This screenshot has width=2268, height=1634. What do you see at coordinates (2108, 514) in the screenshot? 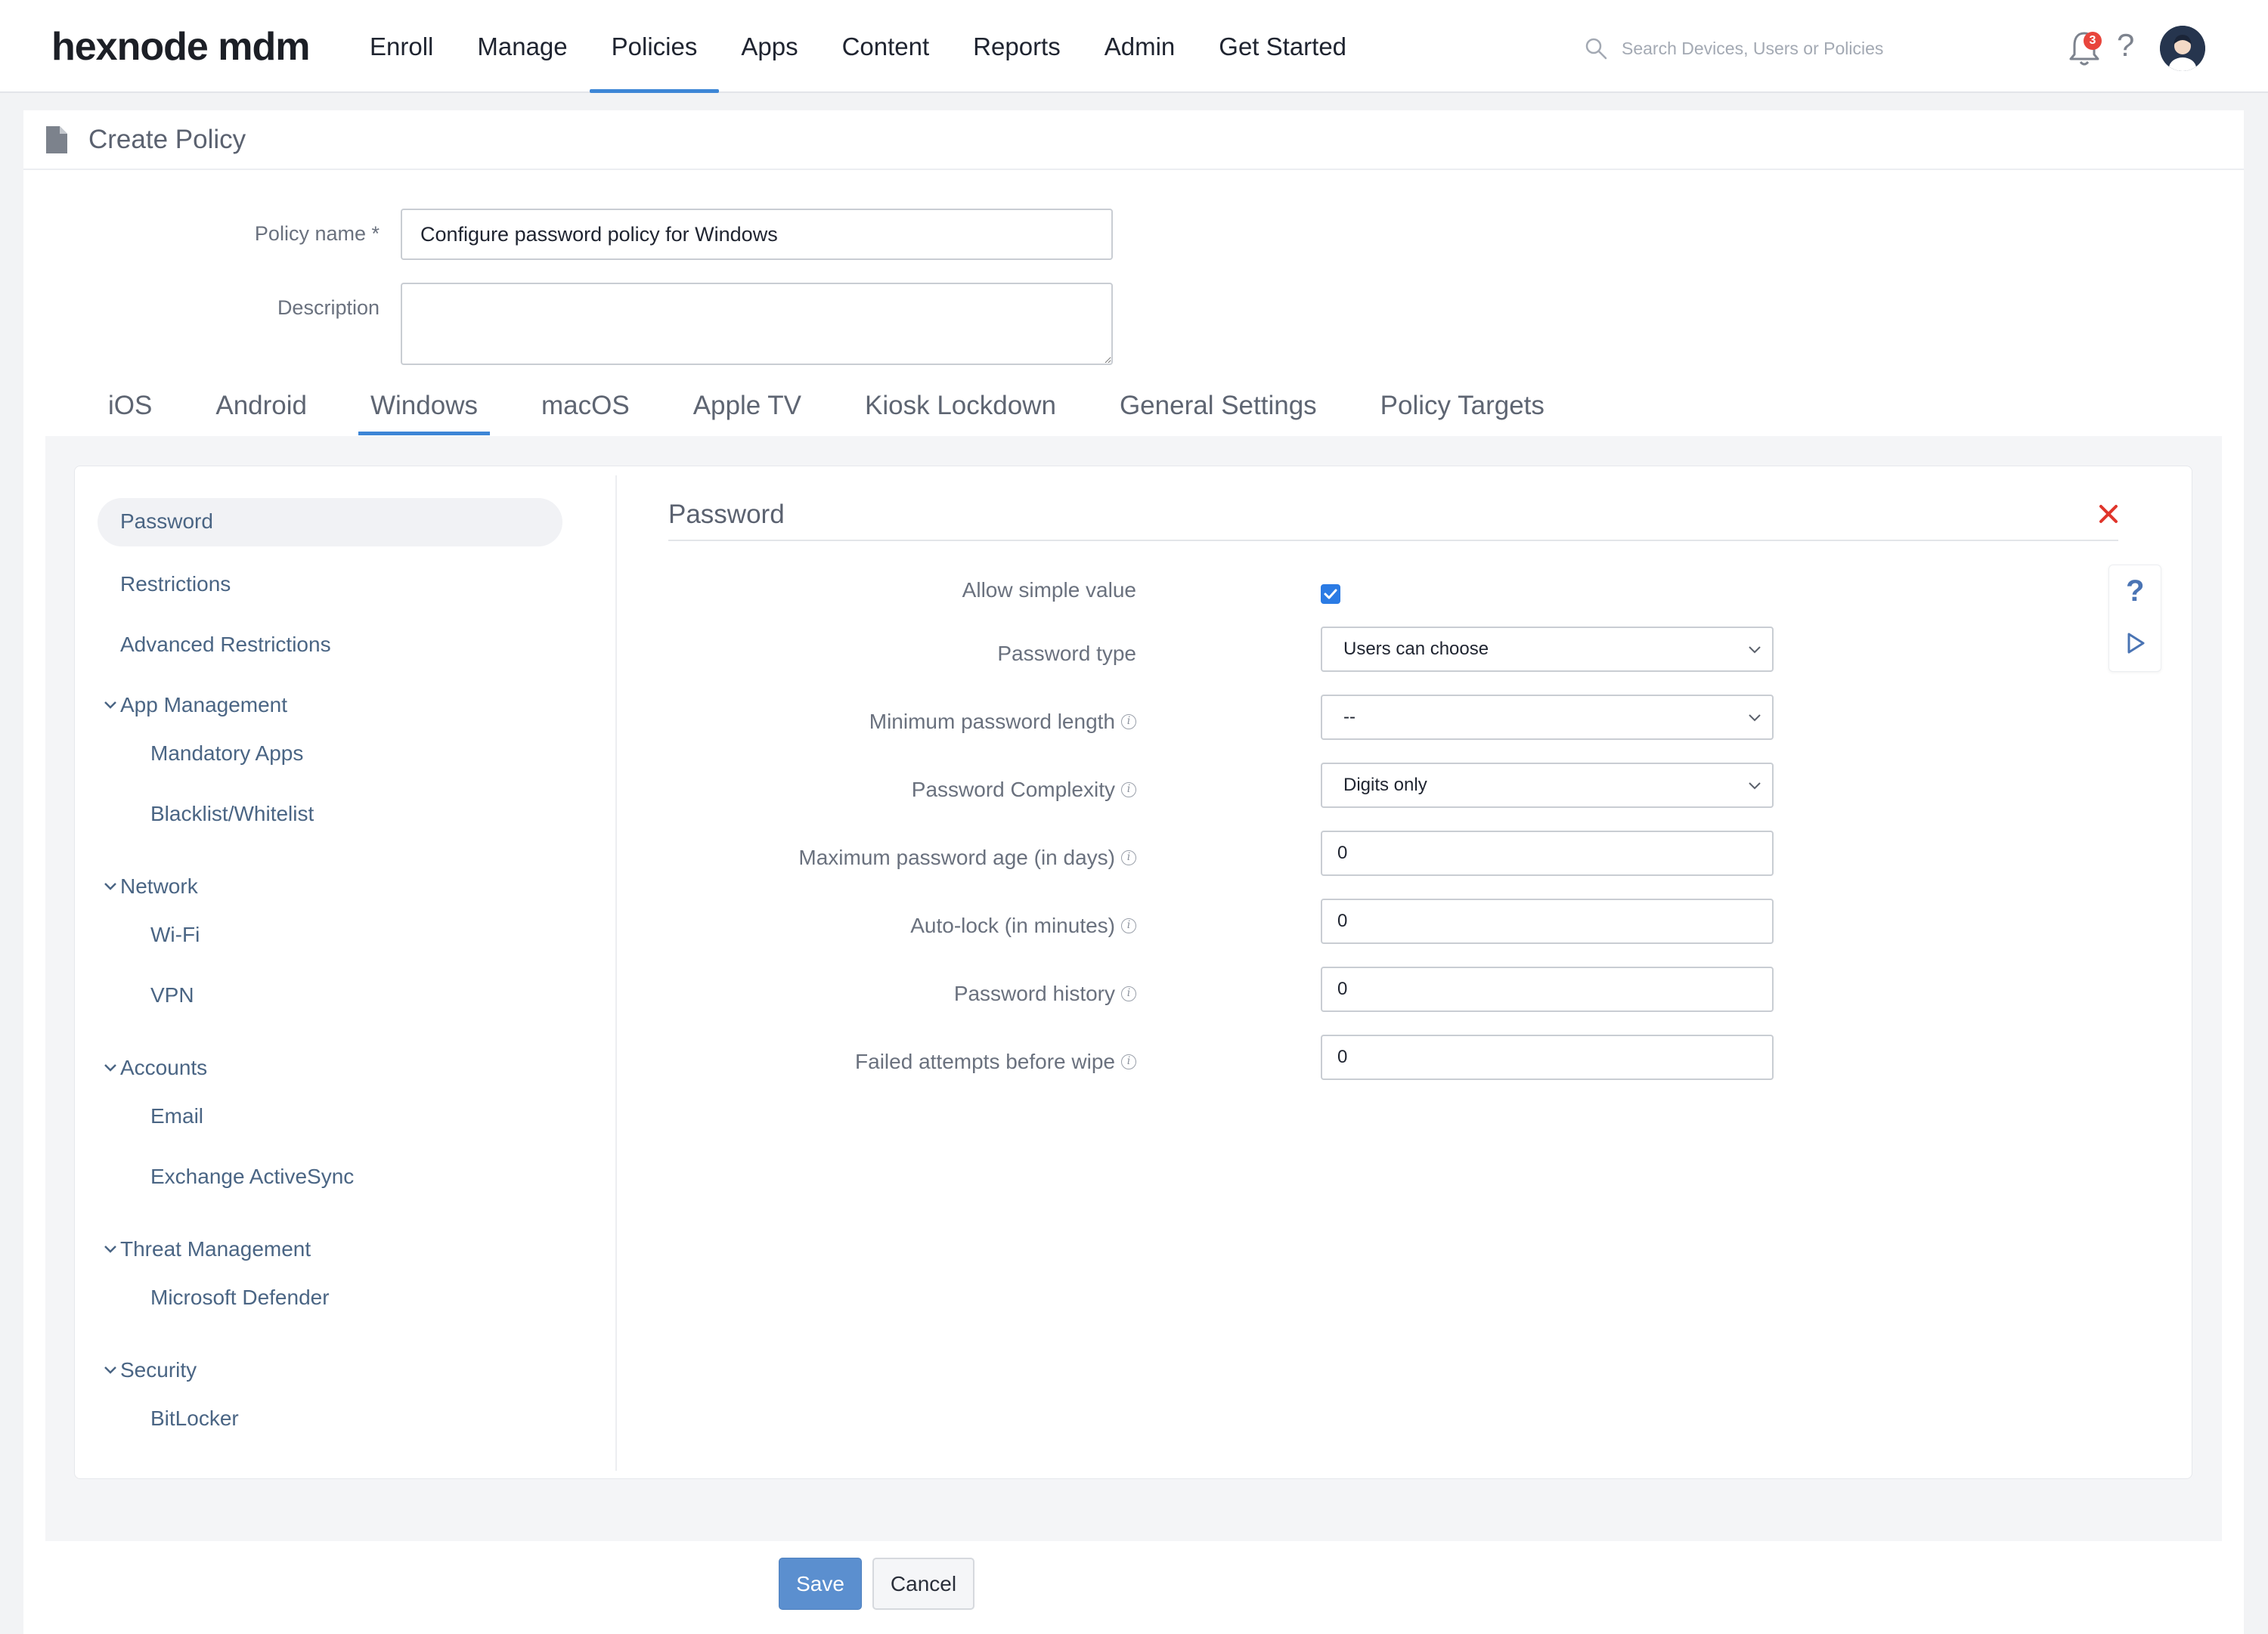
I see `close-icon` at bounding box center [2108, 514].